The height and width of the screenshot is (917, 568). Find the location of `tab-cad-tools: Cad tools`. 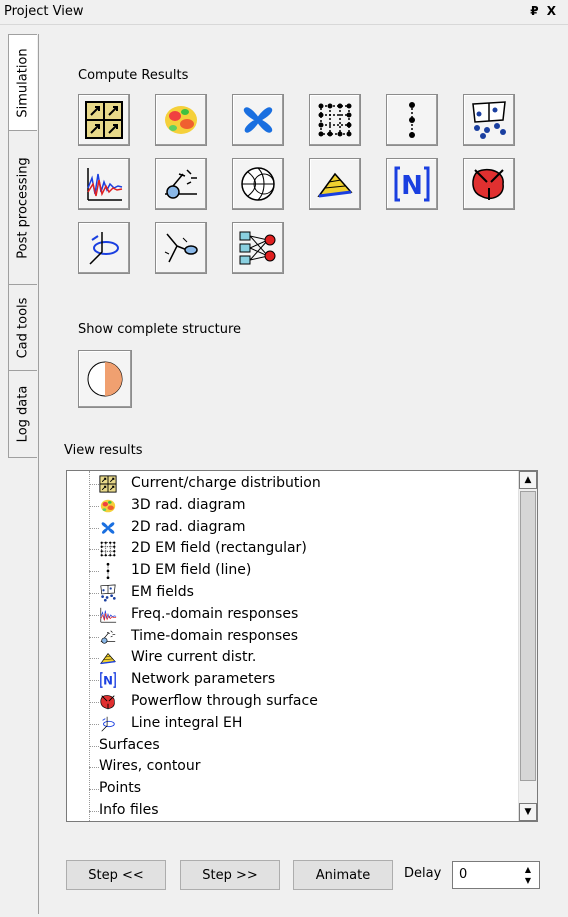

tab-cad-tools: Cad tools is located at coordinates (22, 328).